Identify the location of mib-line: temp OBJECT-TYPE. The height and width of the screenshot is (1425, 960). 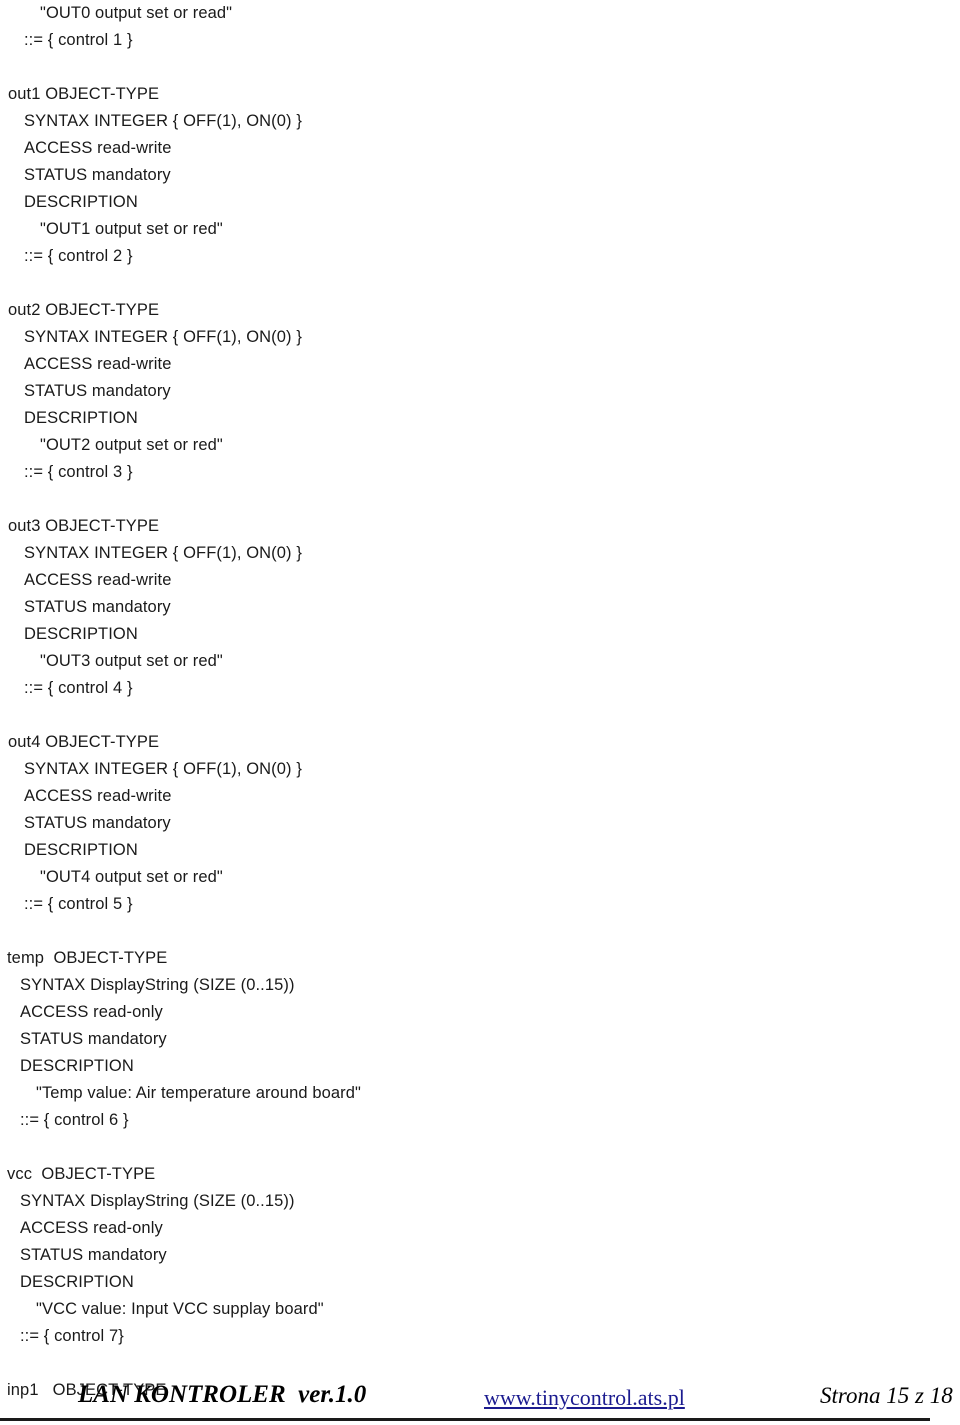
(87, 958).